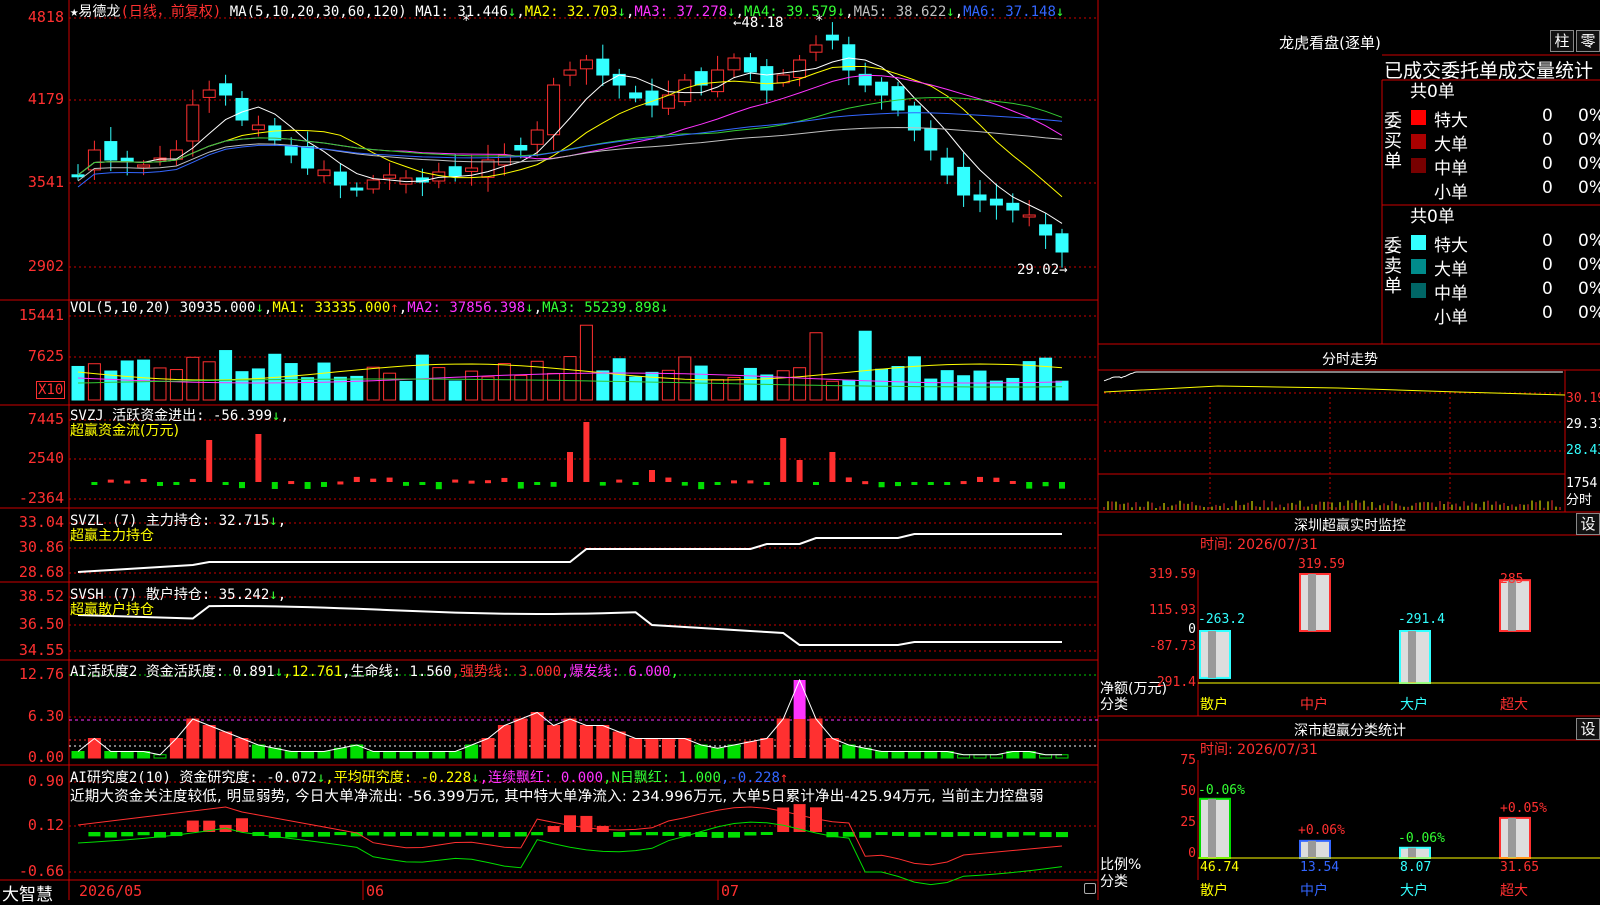 Image resolution: width=1600 pixels, height=905 pixels. What do you see at coordinates (27, 892) in the screenshot?
I see `brand-logo: 大智慧` at bounding box center [27, 892].